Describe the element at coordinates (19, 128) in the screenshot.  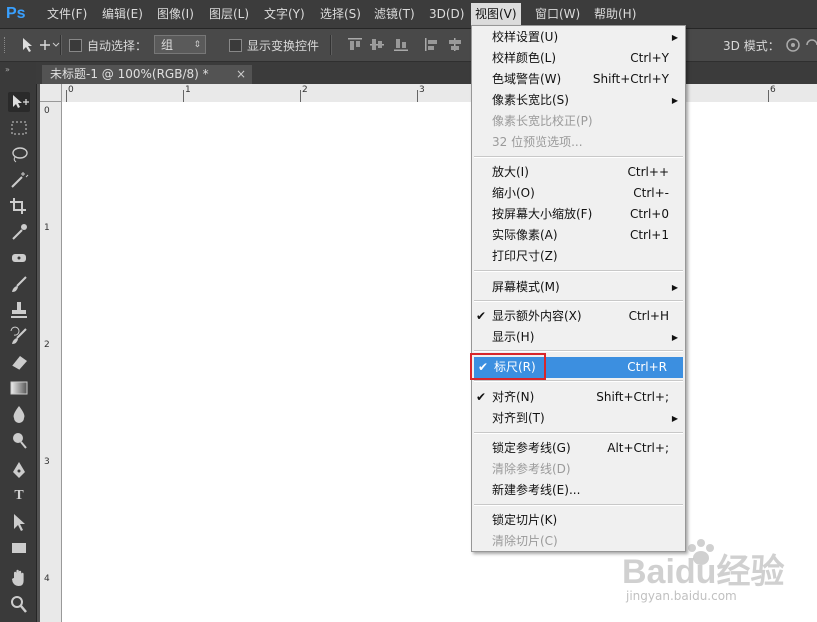
I see `marquee-tool-icon` at that location.